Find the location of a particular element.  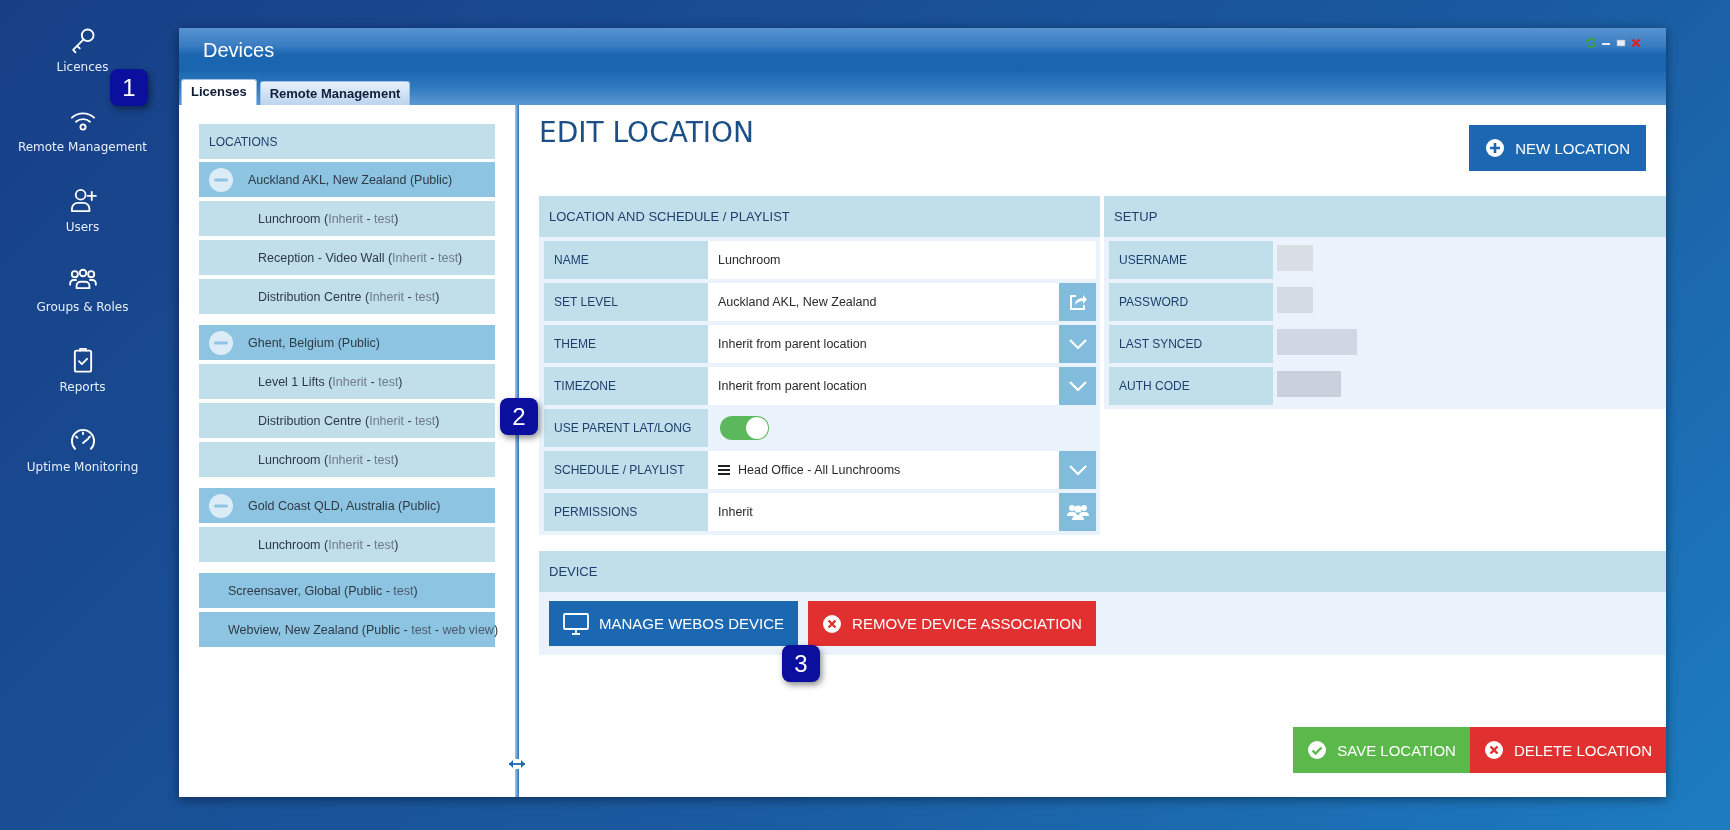

plus-icon is located at coordinates (1495, 148).